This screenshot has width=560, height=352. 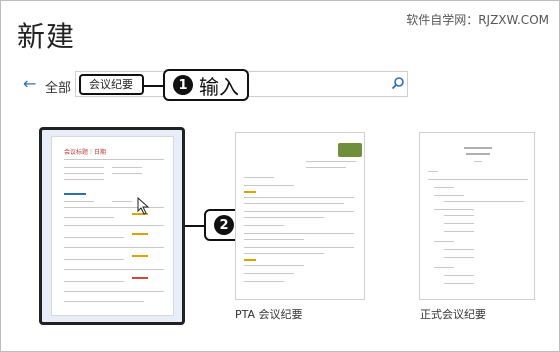 I want to click on search-input: 会议纪要, so click(x=111, y=84).